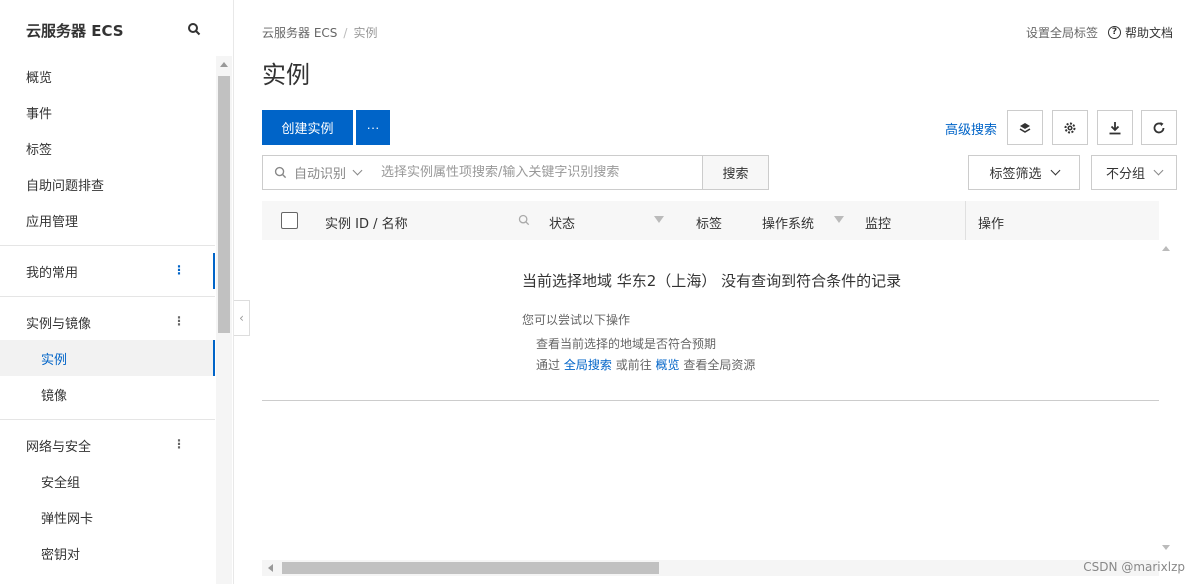 The width and height of the screenshot is (1201, 584). I want to click on sidebar-item-events: 事件, so click(107, 112).